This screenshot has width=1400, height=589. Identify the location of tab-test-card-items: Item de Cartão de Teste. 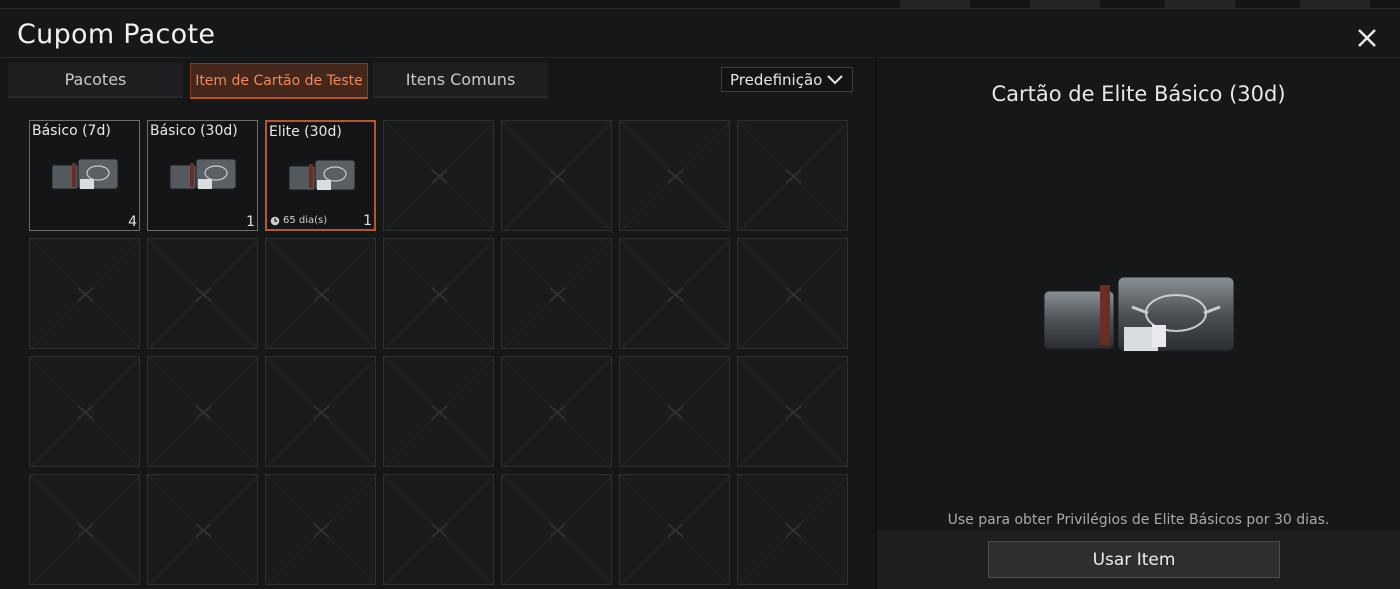
(279, 81).